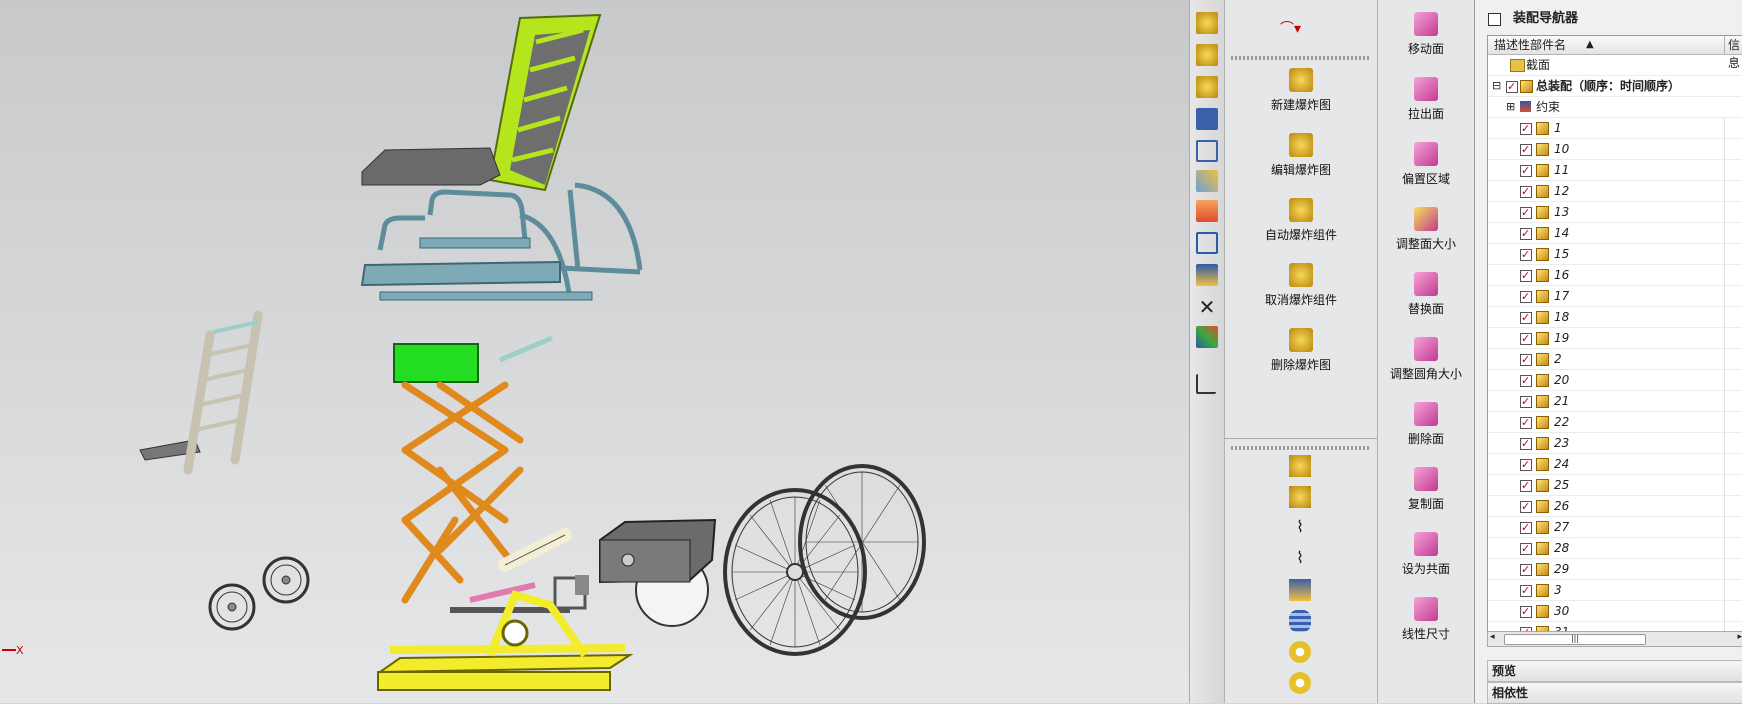 Image resolution: width=1742 pixels, height=704 pixels. I want to click on tree-node-part: 29, so click(1615, 569).